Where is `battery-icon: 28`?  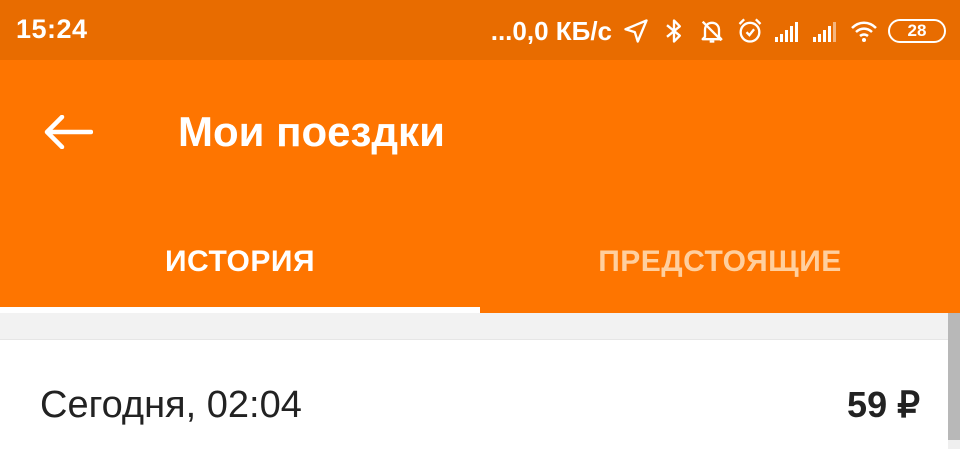 battery-icon: 28 is located at coordinates (917, 31).